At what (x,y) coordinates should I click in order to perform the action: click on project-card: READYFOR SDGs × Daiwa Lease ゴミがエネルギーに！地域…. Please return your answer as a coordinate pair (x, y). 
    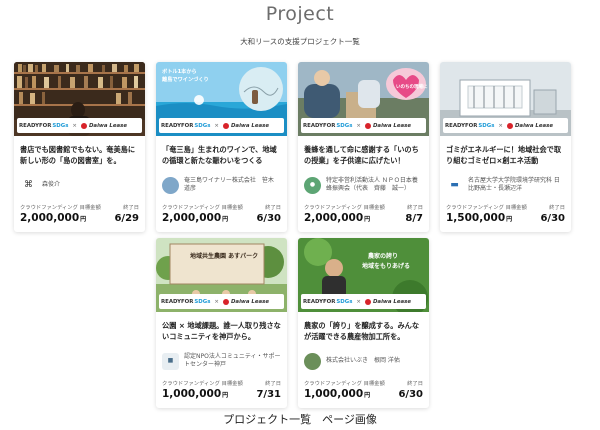
    Looking at the image, I should click on (505, 147).